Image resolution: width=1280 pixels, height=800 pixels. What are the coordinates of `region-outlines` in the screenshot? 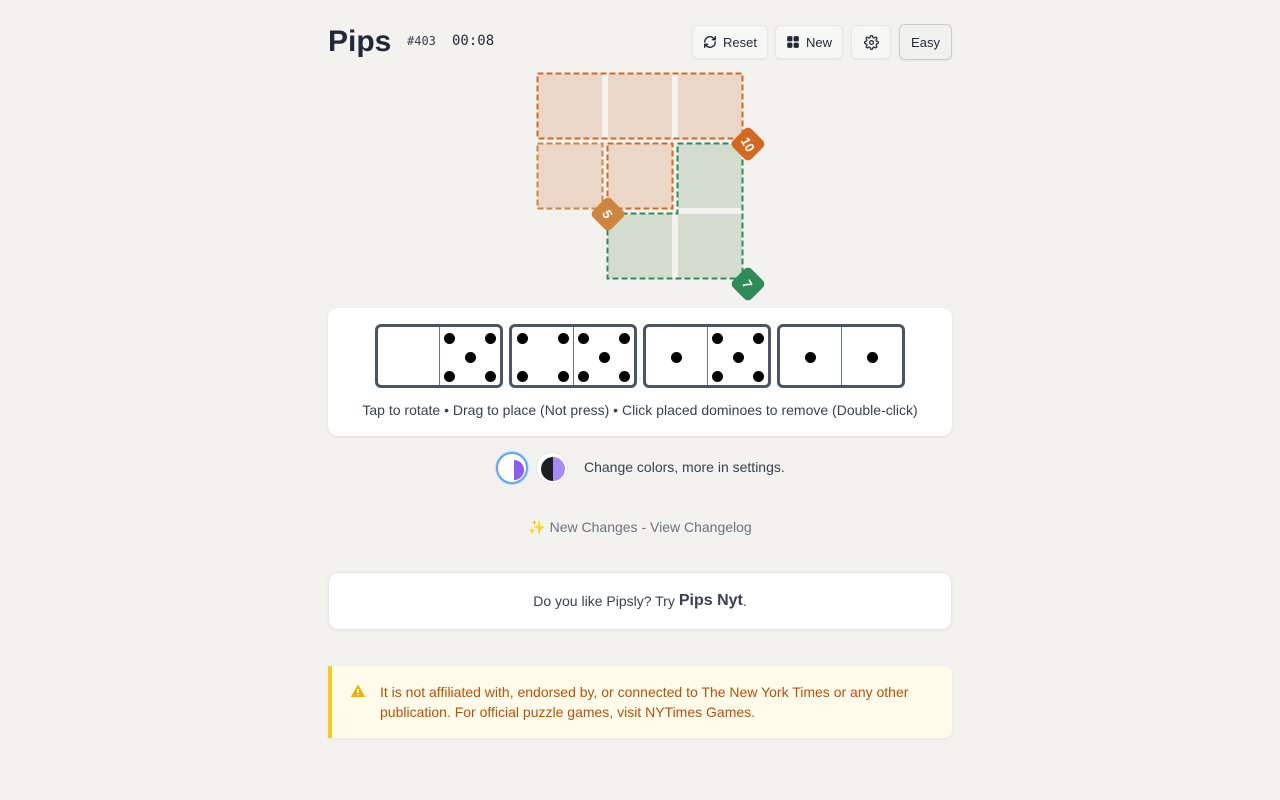 It's located at (640, 176).